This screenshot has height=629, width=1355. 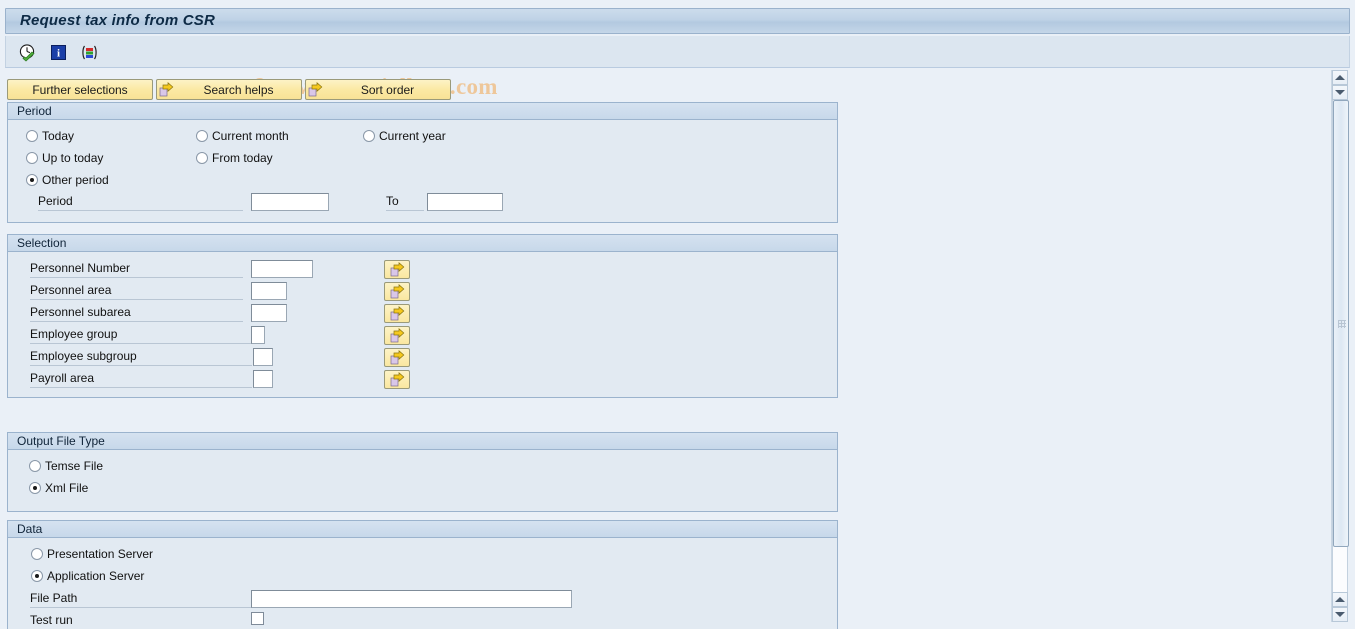 I want to click on radio-xml-file-indicator, so click(x=35, y=488).